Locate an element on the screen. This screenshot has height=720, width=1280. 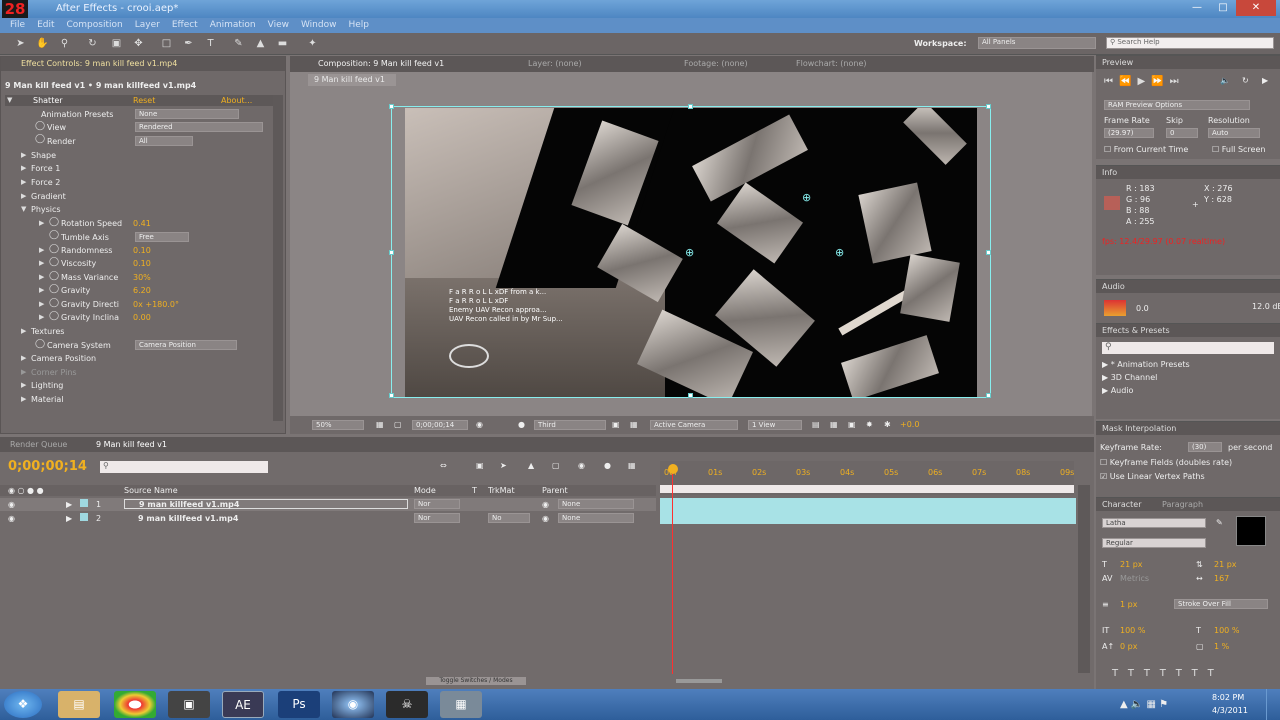
effects-search-input: ⚲ is located at coordinates (1188, 348).